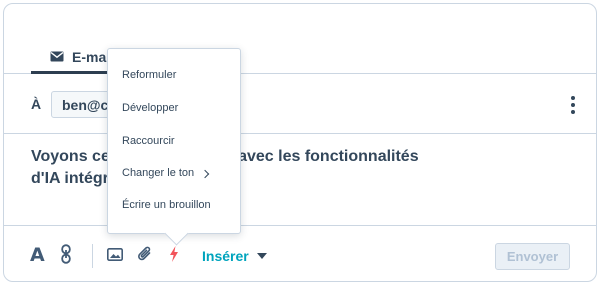  I want to click on menu-item-reformuler: Reformuler, so click(174, 75).